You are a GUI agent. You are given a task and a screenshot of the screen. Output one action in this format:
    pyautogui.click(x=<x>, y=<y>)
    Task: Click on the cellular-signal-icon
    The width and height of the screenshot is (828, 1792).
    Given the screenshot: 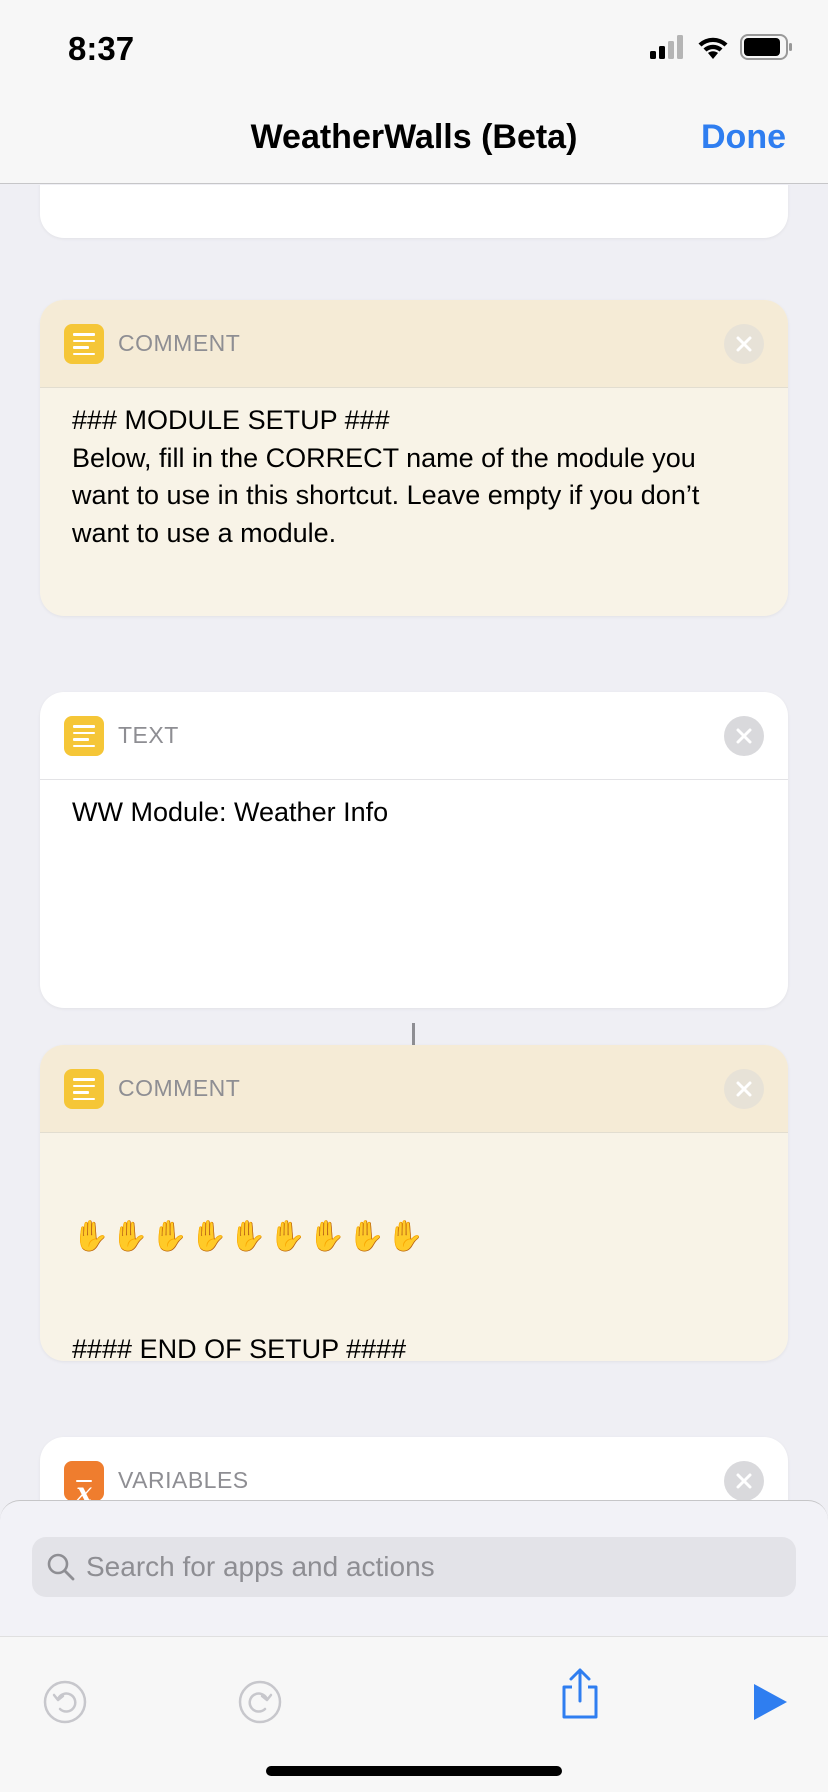 What is the action you would take?
    pyautogui.click(x=666, y=47)
    